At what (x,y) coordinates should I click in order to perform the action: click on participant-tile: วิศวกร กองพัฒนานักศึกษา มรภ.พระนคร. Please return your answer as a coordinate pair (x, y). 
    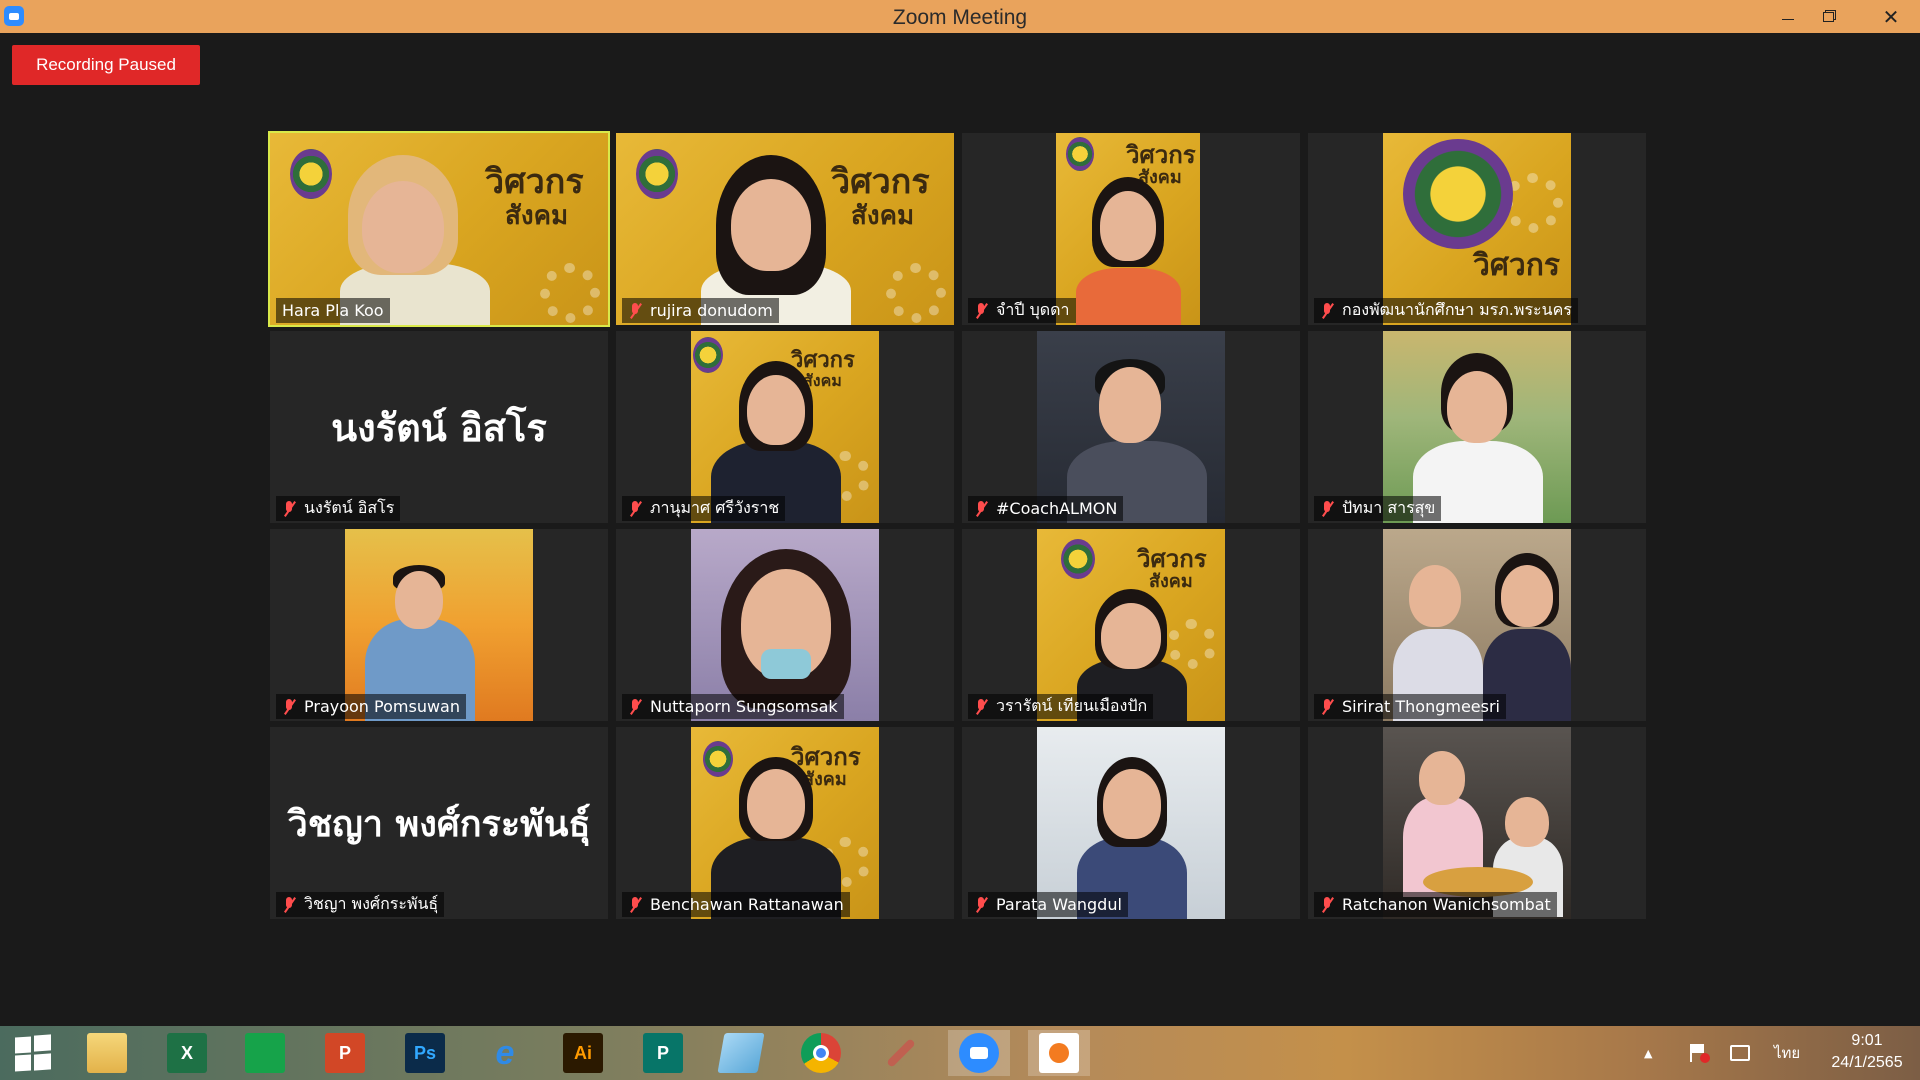
    Looking at the image, I should click on (1477, 229).